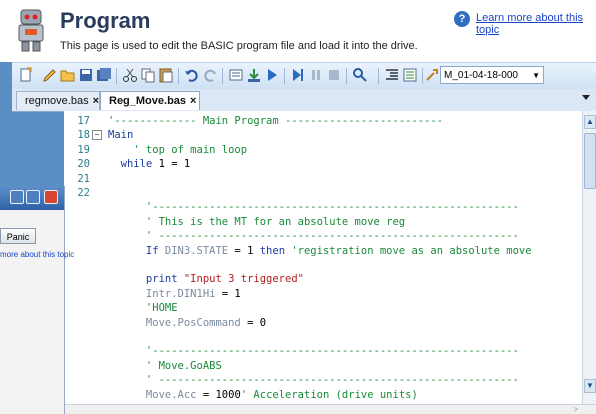 The width and height of the screenshot is (596, 414). What do you see at coordinates (590, 161) in the screenshot?
I see `scroll-thumb` at bounding box center [590, 161].